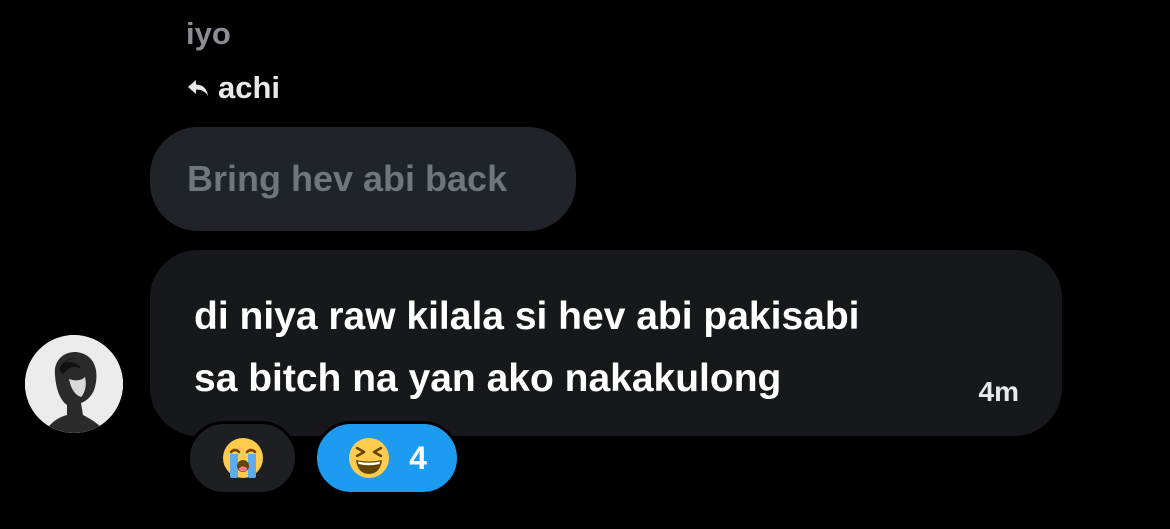 The image size is (1170, 529). What do you see at coordinates (198, 88) in the screenshot?
I see `reply-arrow-icon` at bounding box center [198, 88].